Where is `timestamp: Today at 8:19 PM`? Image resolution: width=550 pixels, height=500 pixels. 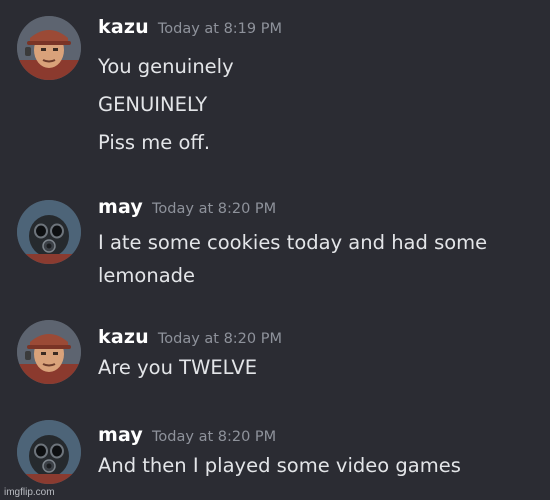
timestamp: Today at 8:19 PM is located at coordinates (219, 29).